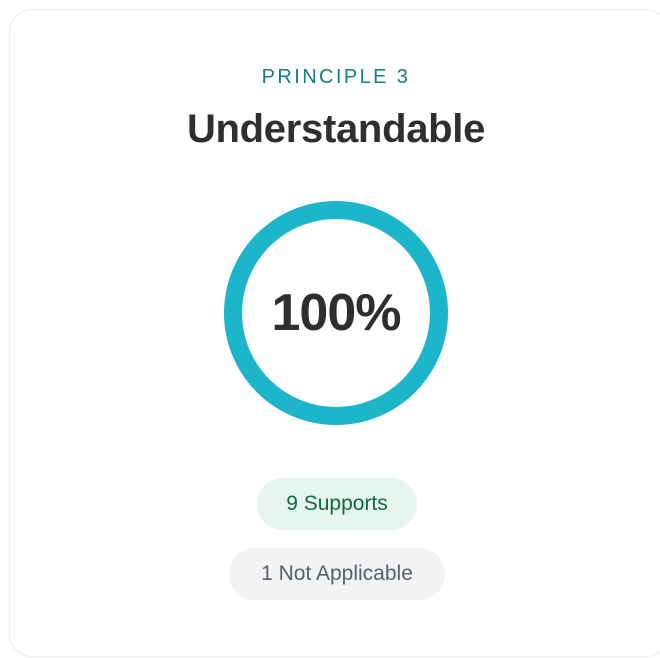 The image size is (660, 658). What do you see at coordinates (336, 313) in the screenshot?
I see `score-percentage: 100%` at bounding box center [336, 313].